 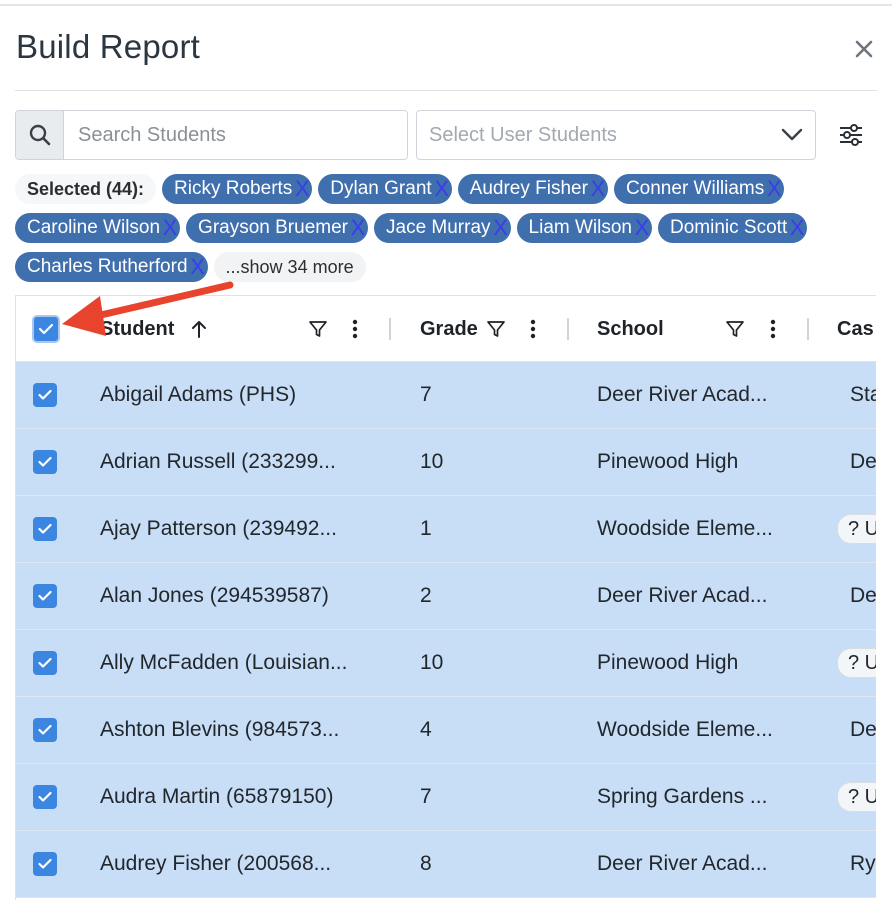 I want to click on student-chip: Dylan Grant X, so click(x=385, y=189).